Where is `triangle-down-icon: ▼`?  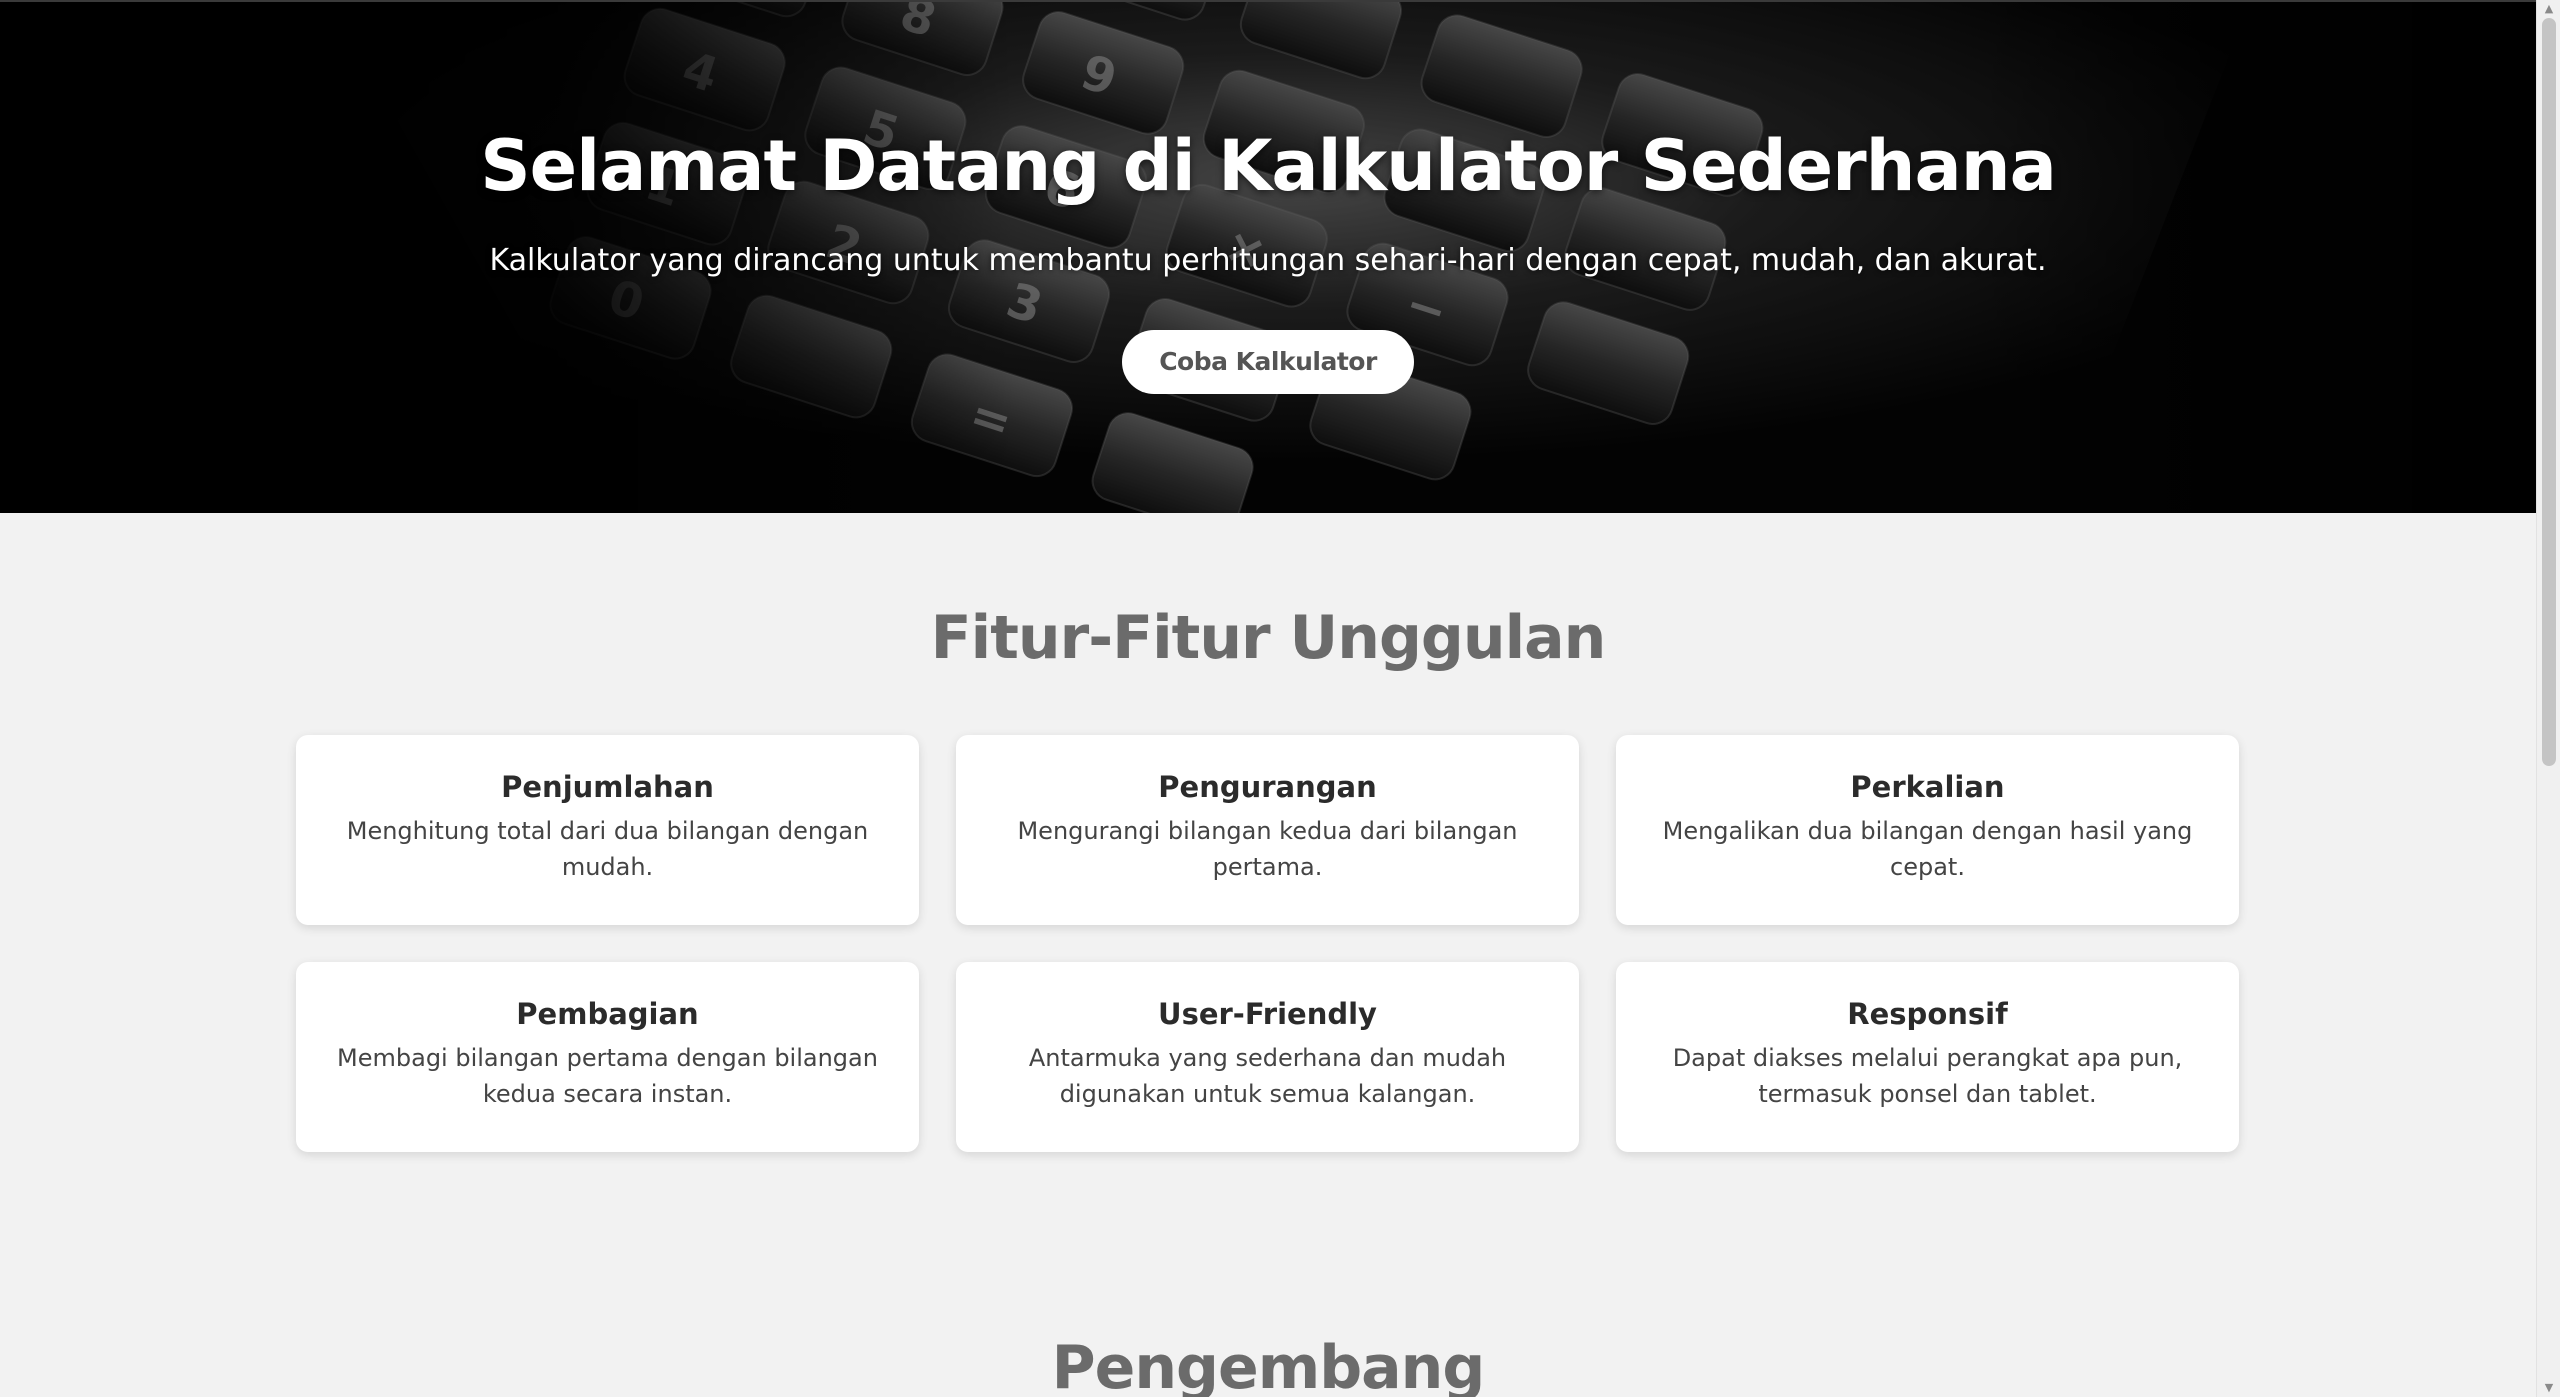 triangle-down-icon: ▼ is located at coordinates (2548, 1388).